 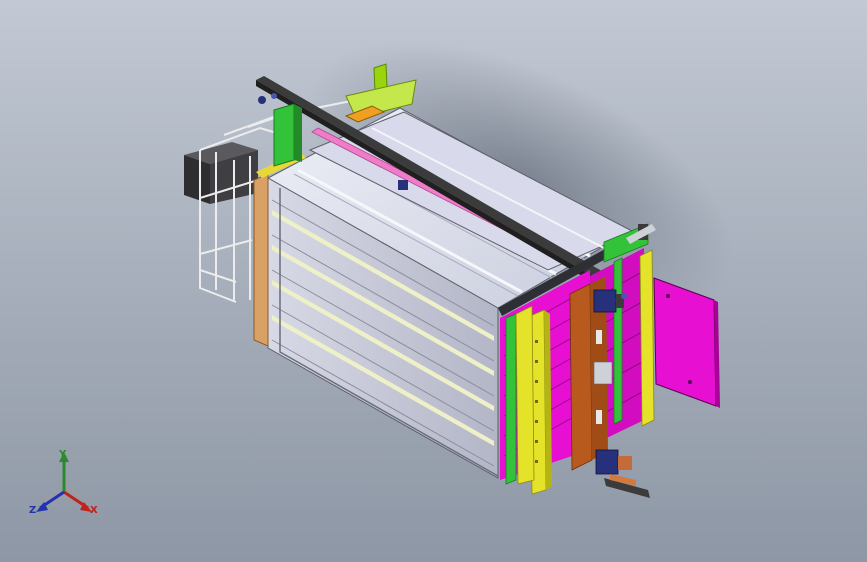 I want to click on motor-lower, so click(x=622, y=473).